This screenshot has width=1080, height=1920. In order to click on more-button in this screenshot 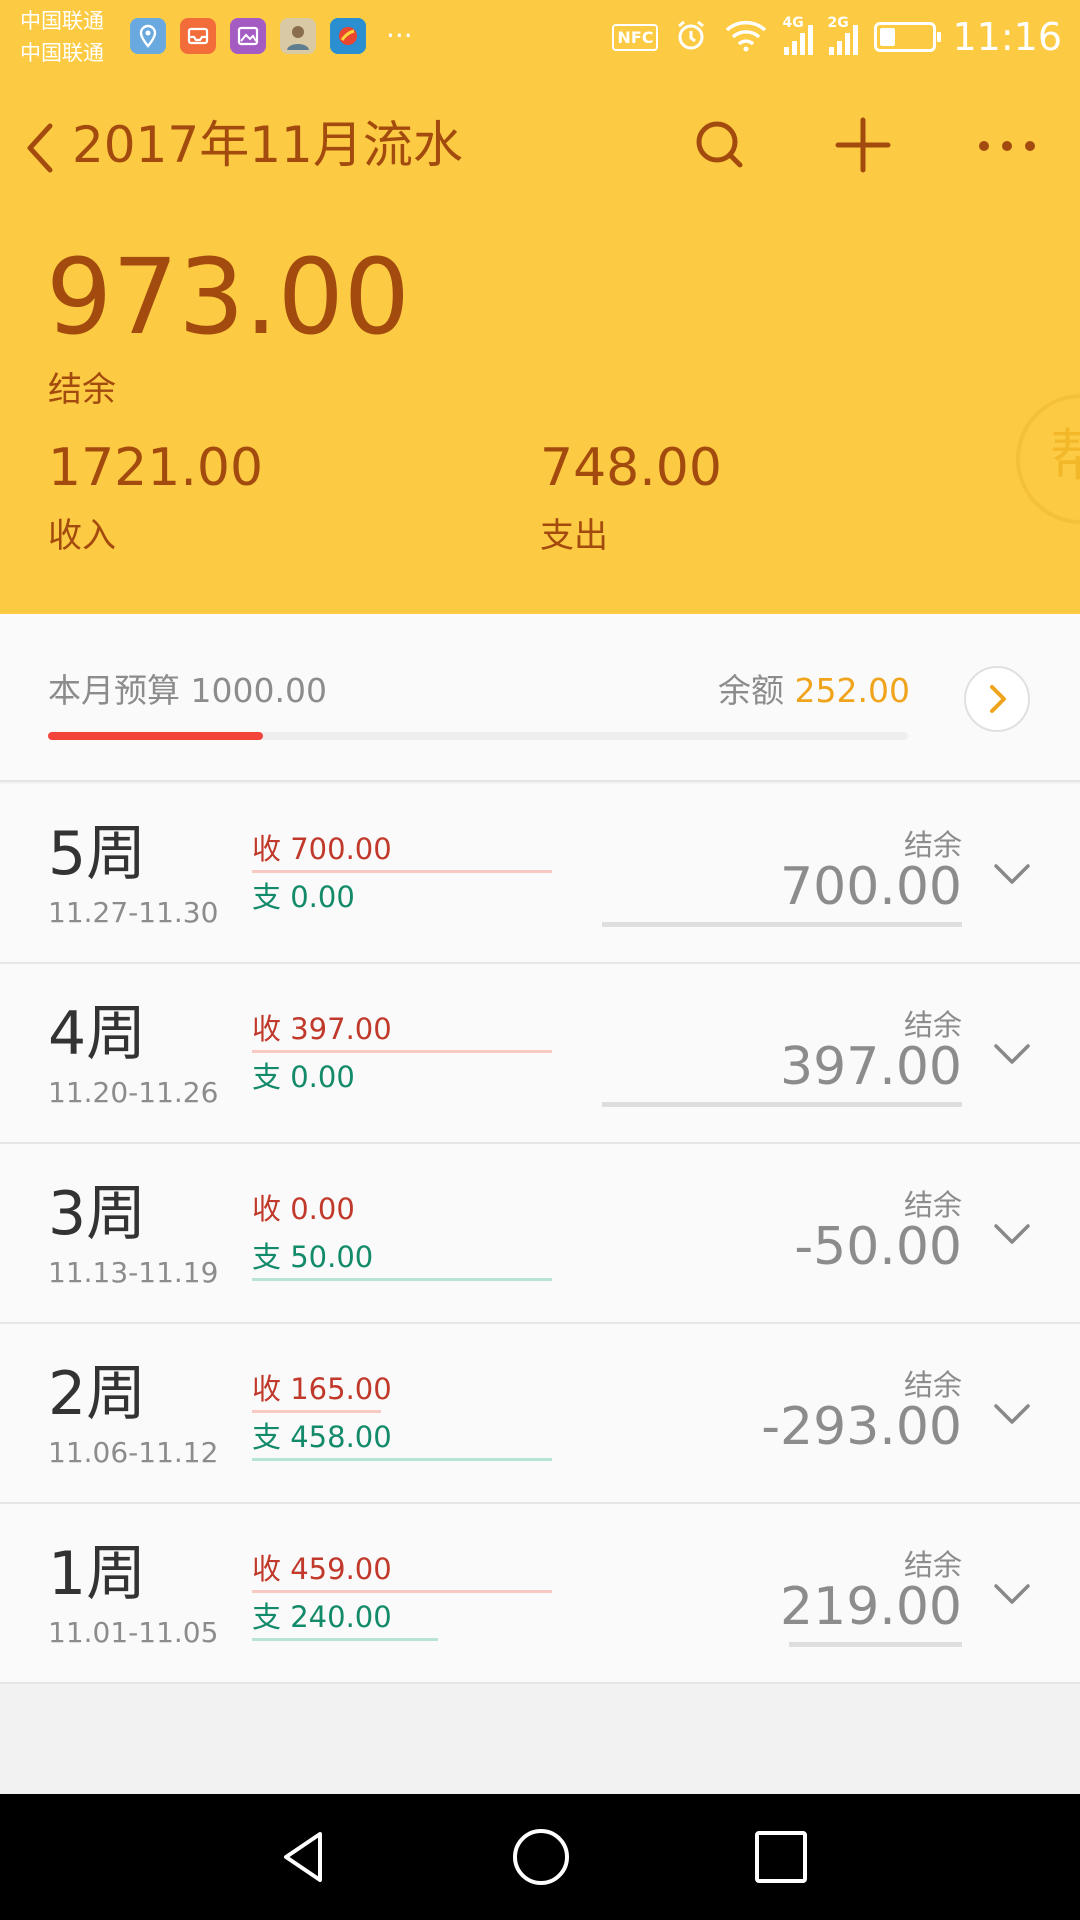, I will do `click(1007, 145)`.